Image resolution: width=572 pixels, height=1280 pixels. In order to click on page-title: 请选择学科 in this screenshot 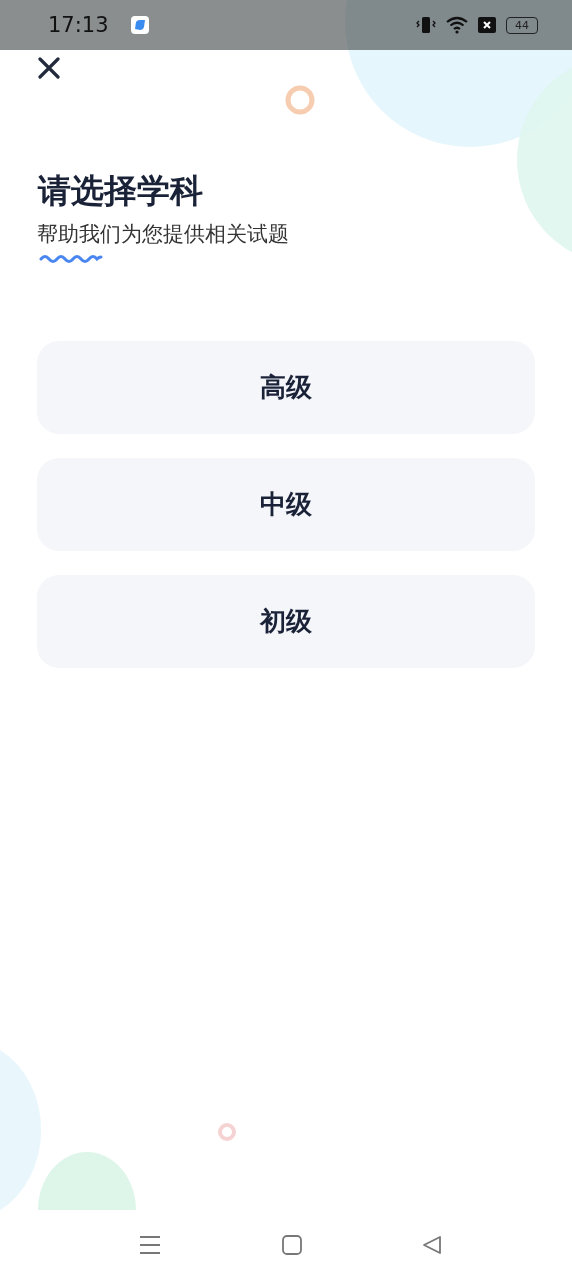, I will do `click(121, 191)`.